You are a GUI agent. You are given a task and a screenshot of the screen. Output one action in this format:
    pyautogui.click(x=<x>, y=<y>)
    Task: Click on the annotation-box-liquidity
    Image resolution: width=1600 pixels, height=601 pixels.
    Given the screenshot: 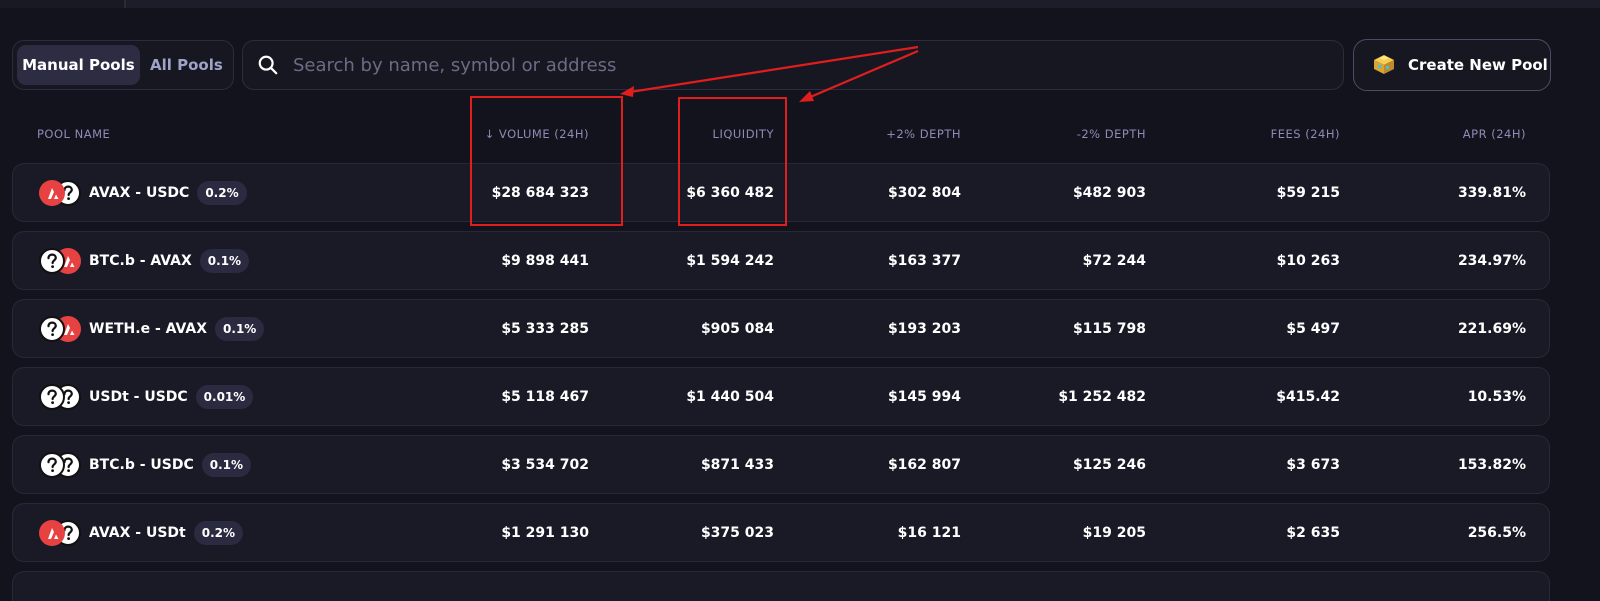 What is the action you would take?
    pyautogui.click(x=732, y=161)
    